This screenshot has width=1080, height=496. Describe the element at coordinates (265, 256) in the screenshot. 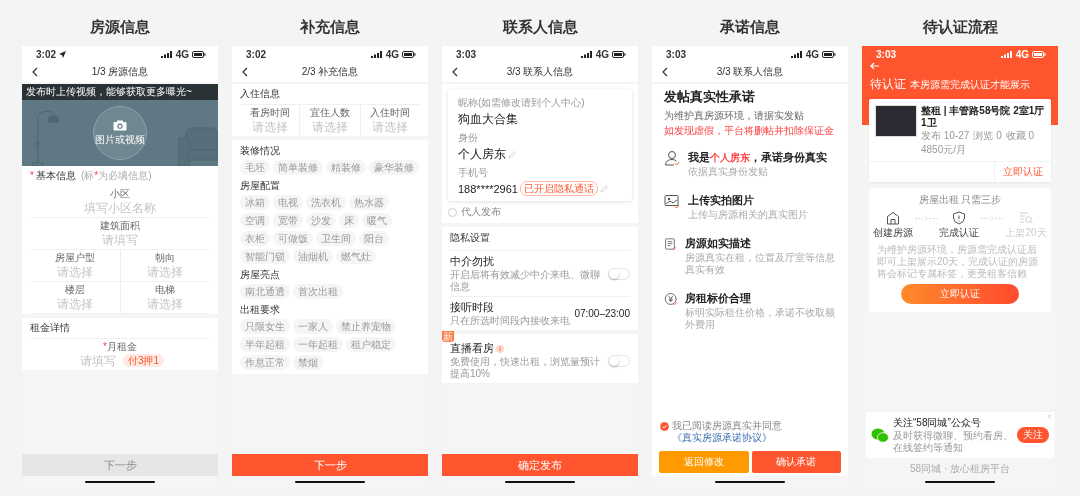

I see `tag-chip: 智能门锁` at that location.